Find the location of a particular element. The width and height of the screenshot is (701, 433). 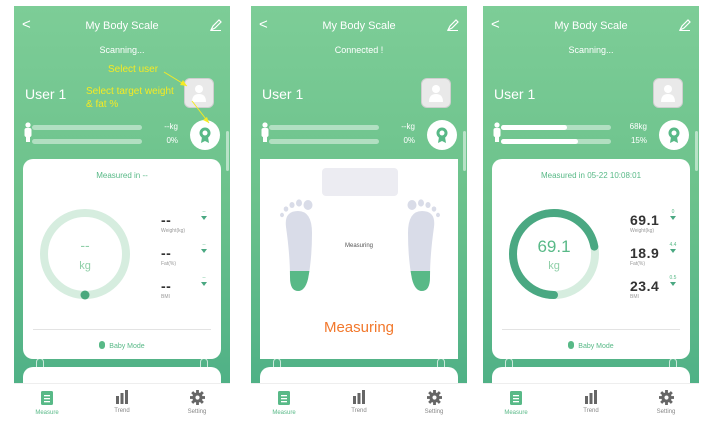

bmi-metric: -- BMI is located at coordinates (166, 289).